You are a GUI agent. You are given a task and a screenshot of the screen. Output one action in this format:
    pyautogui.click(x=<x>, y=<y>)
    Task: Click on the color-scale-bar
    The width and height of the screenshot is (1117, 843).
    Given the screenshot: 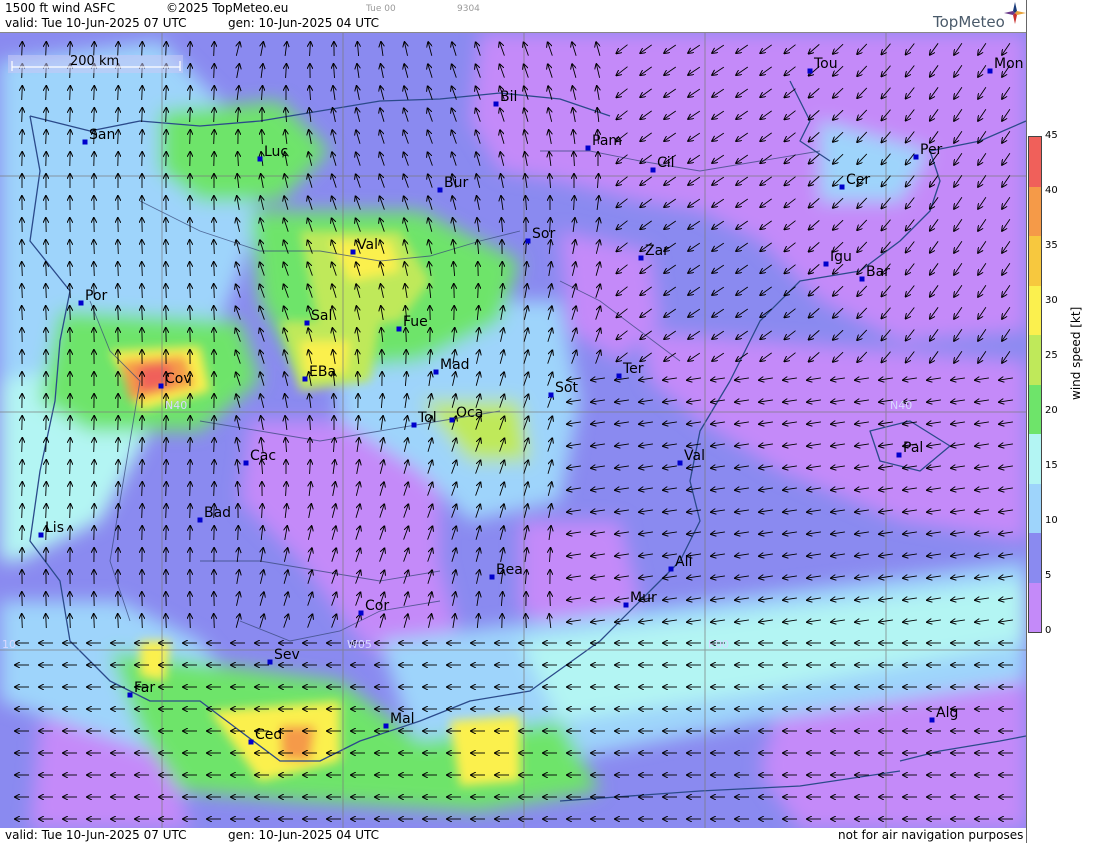 What is the action you would take?
    pyautogui.click(x=1035, y=384)
    